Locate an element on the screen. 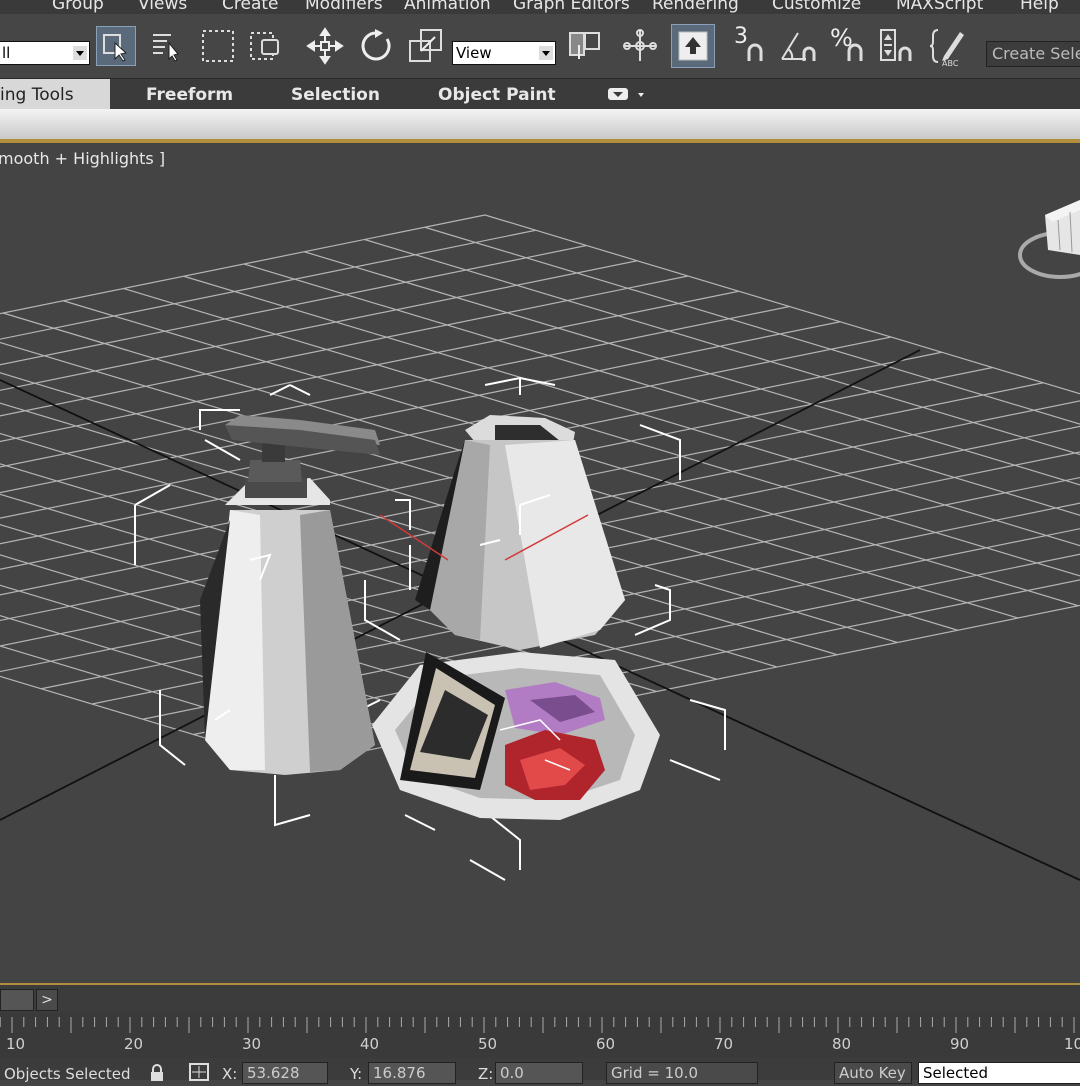 Image resolution: width=1080 pixels, height=1086 pixels. rectangle-selection-icon is located at coordinates (218, 46).